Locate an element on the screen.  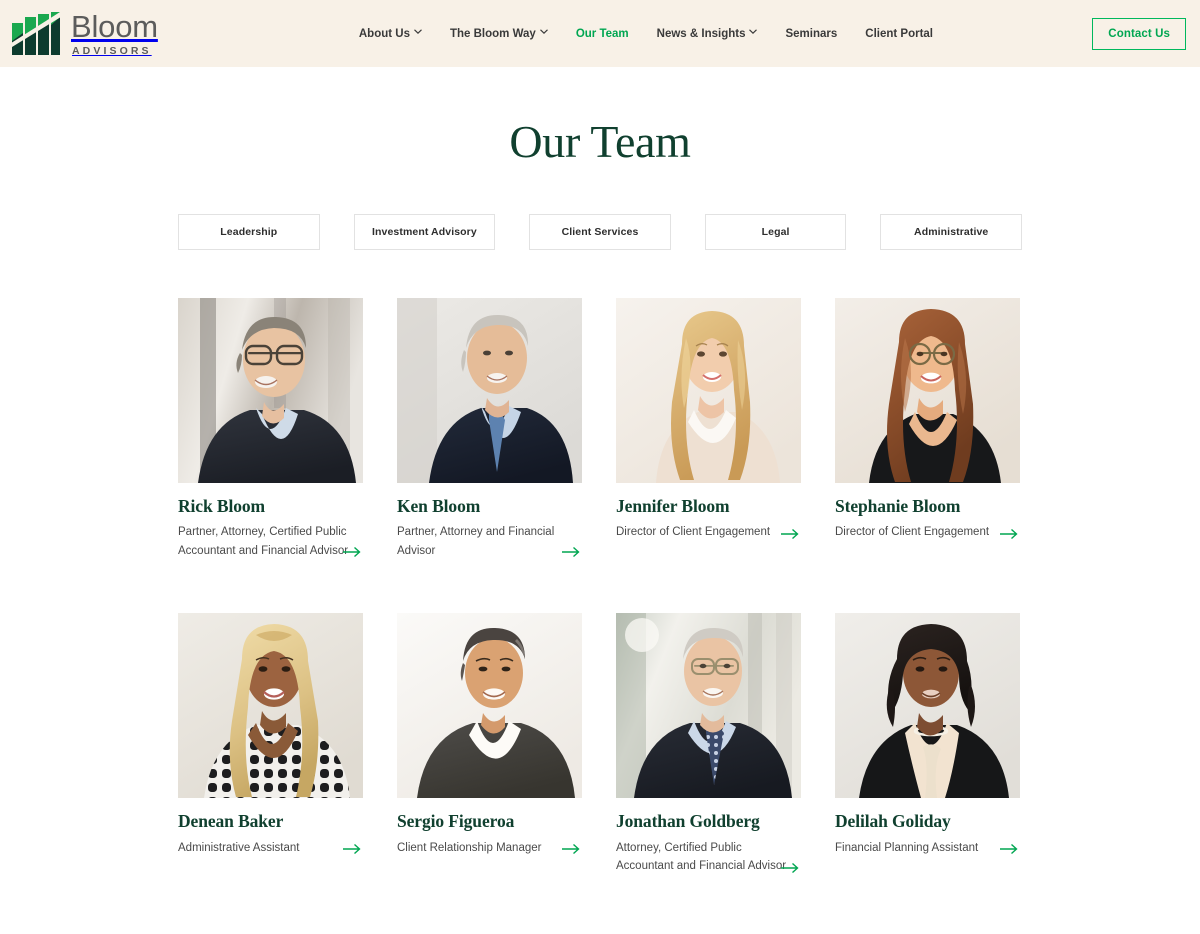
brand-logo-link: Bloom ADVISORS is located at coordinates (84, 34).